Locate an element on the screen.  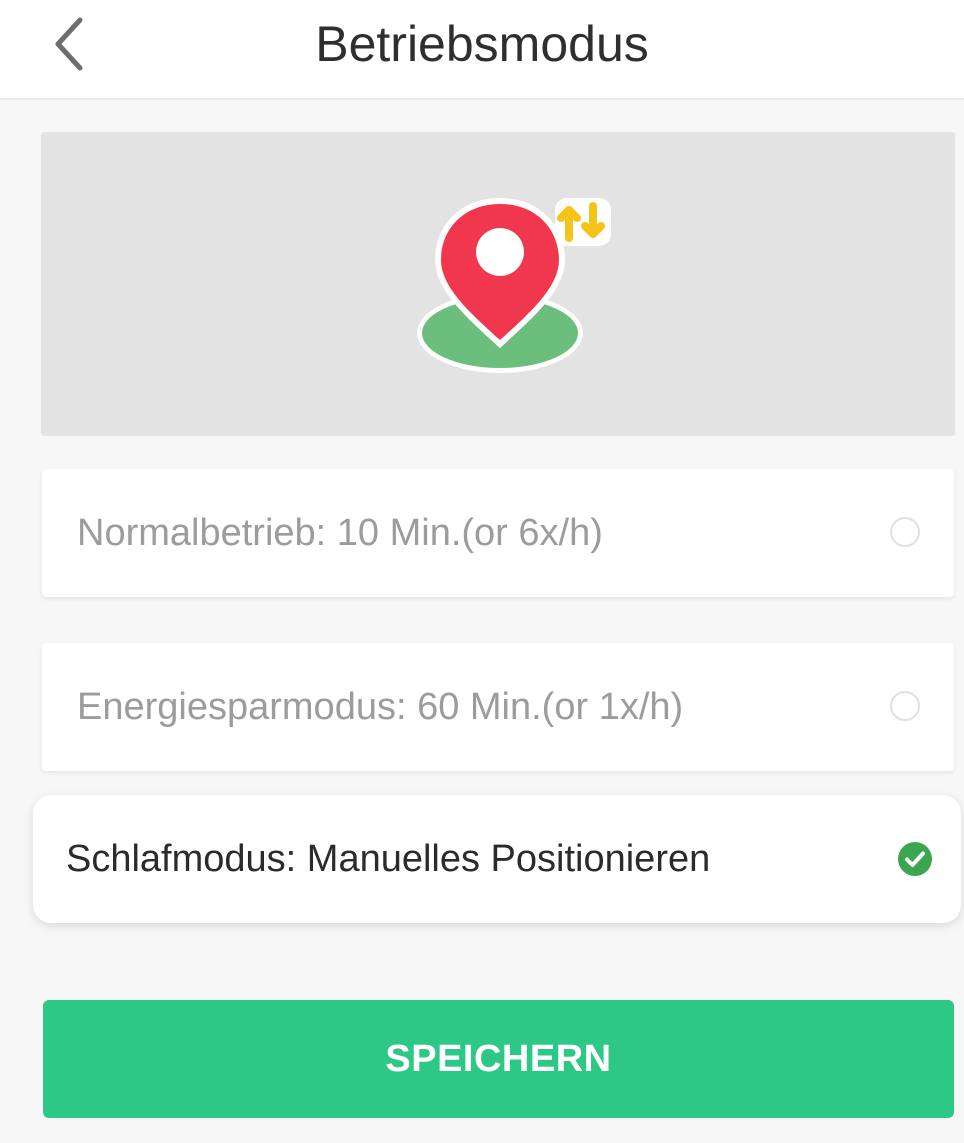
option-label: Schlafmodus: Manuelles Positionieren is located at coordinates (388, 859).